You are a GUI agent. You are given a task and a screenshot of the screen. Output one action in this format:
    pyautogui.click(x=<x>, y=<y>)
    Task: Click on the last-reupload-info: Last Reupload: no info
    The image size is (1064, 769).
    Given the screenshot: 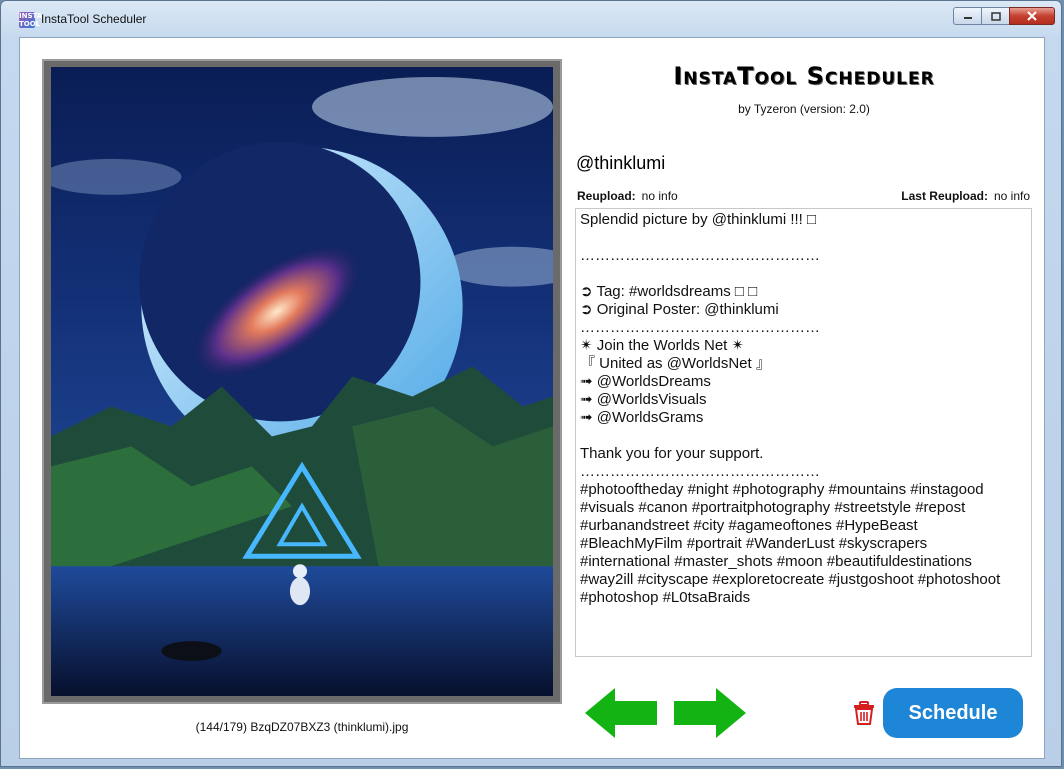 What is the action you would take?
    pyautogui.click(x=965, y=196)
    